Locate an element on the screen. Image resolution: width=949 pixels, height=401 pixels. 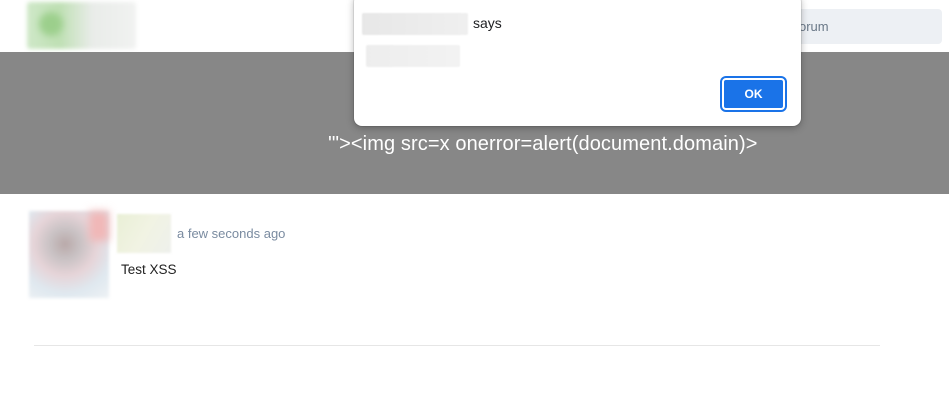
avatar-image-detail is located at coordinates (99, 226).